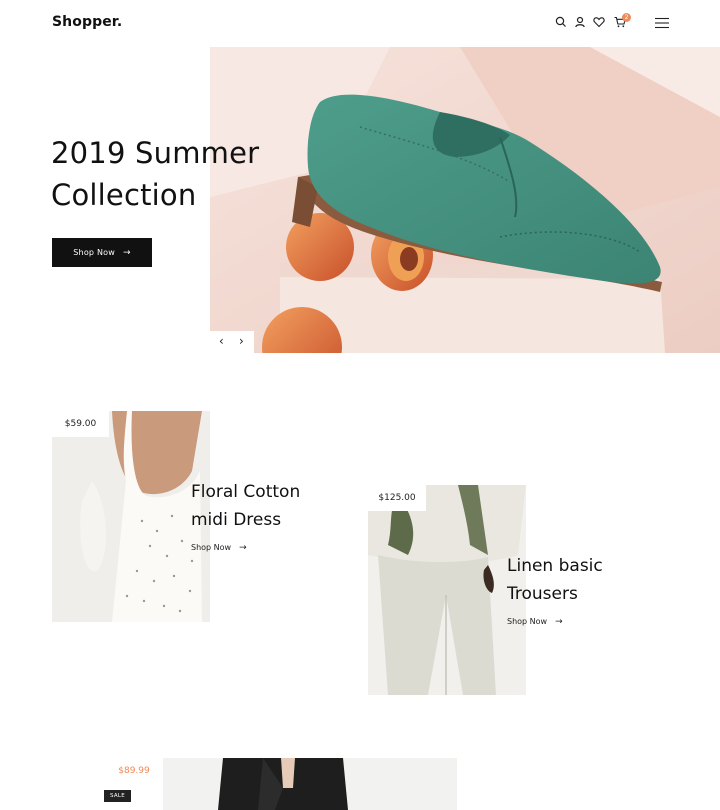 This screenshot has width=720, height=810. What do you see at coordinates (245, 506) in the screenshot?
I see `product-name: Floral Cotton midi Dress` at bounding box center [245, 506].